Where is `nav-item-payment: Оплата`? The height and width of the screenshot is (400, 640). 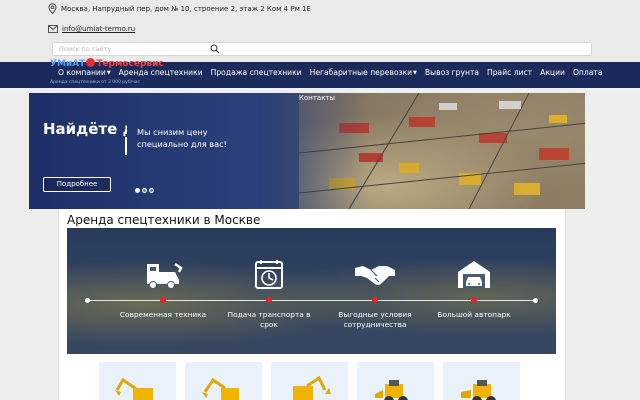
nav-item-payment: Оплата is located at coordinates (588, 72).